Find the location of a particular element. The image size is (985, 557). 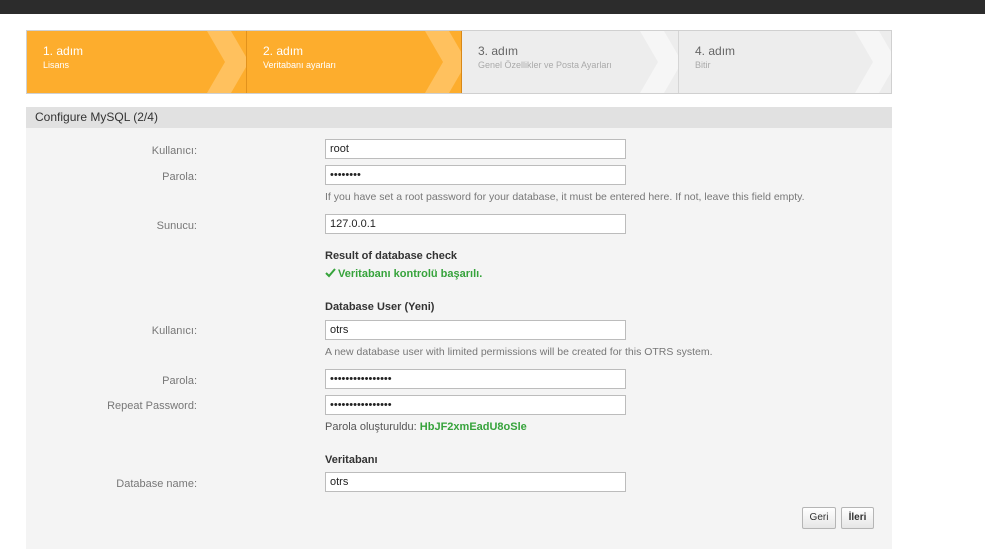

db-password-label: Parola: is located at coordinates (179, 381).